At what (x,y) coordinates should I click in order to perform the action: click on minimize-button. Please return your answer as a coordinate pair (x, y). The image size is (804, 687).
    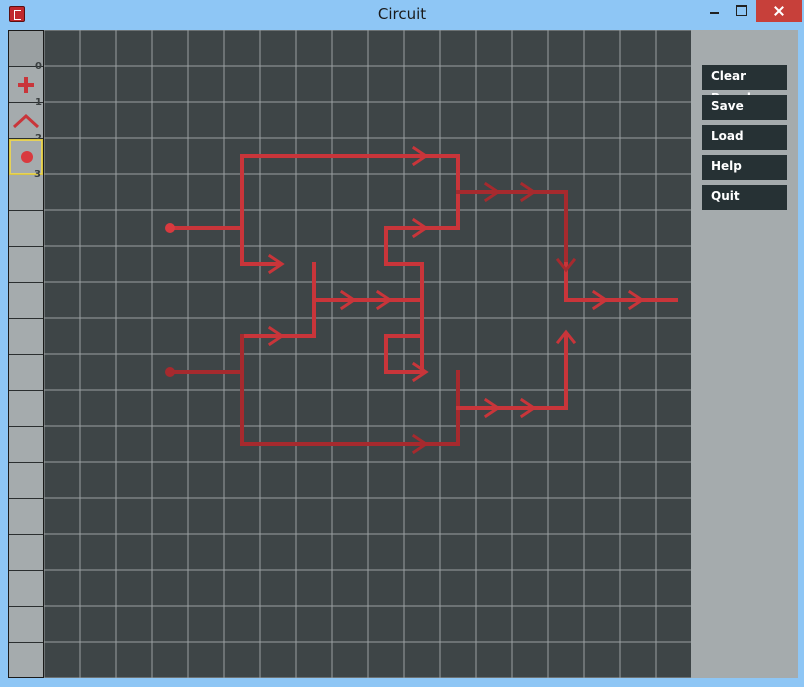
    Looking at the image, I should click on (714, 11).